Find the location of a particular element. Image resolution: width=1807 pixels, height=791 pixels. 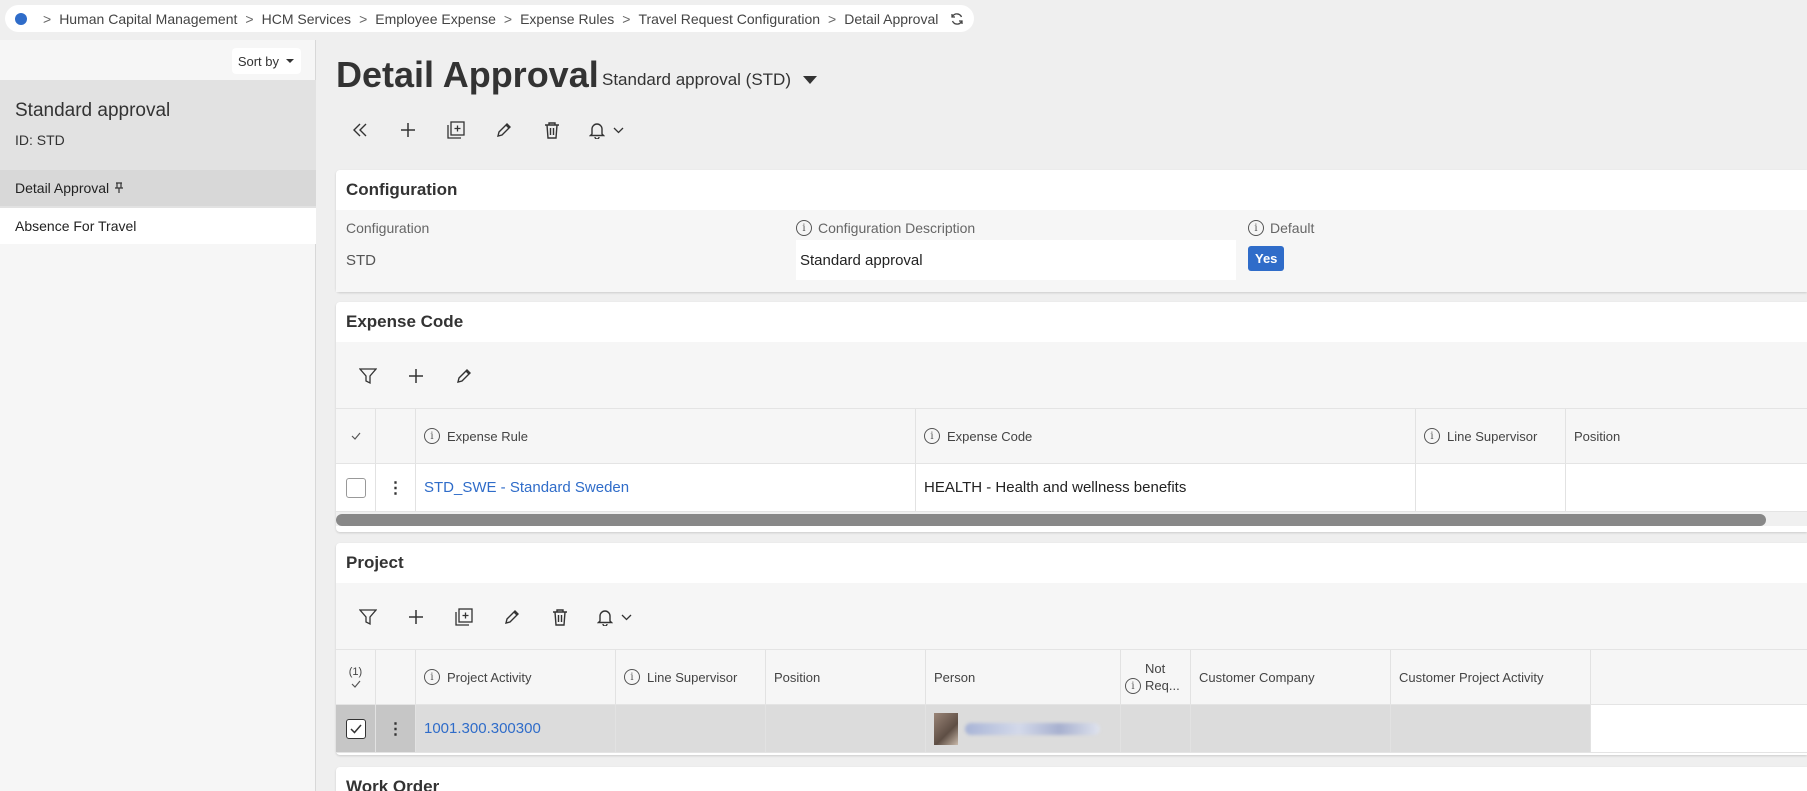

column-header-project-activity: i Project Activity is located at coordinates (516, 677).